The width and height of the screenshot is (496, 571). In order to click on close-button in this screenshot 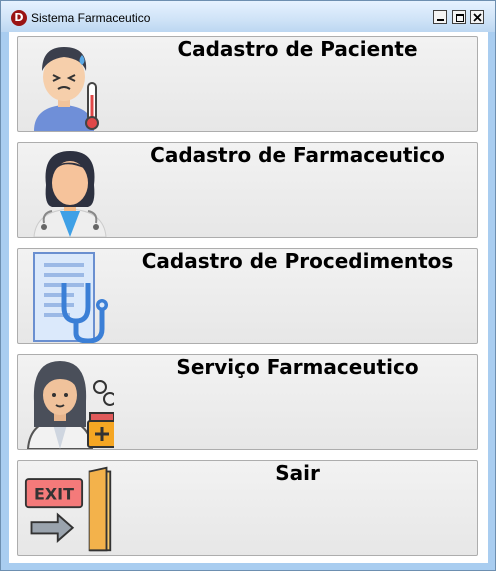, I will do `click(477, 17)`.